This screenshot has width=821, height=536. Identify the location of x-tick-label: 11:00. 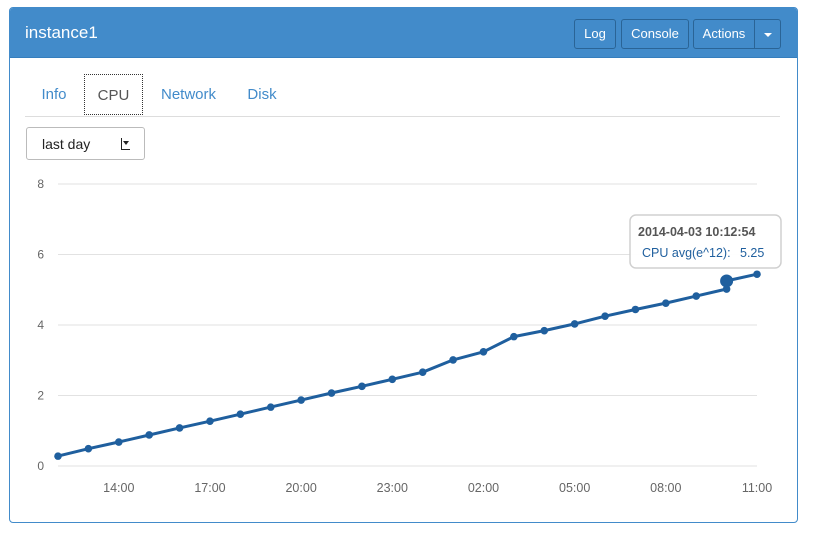
(757, 488).